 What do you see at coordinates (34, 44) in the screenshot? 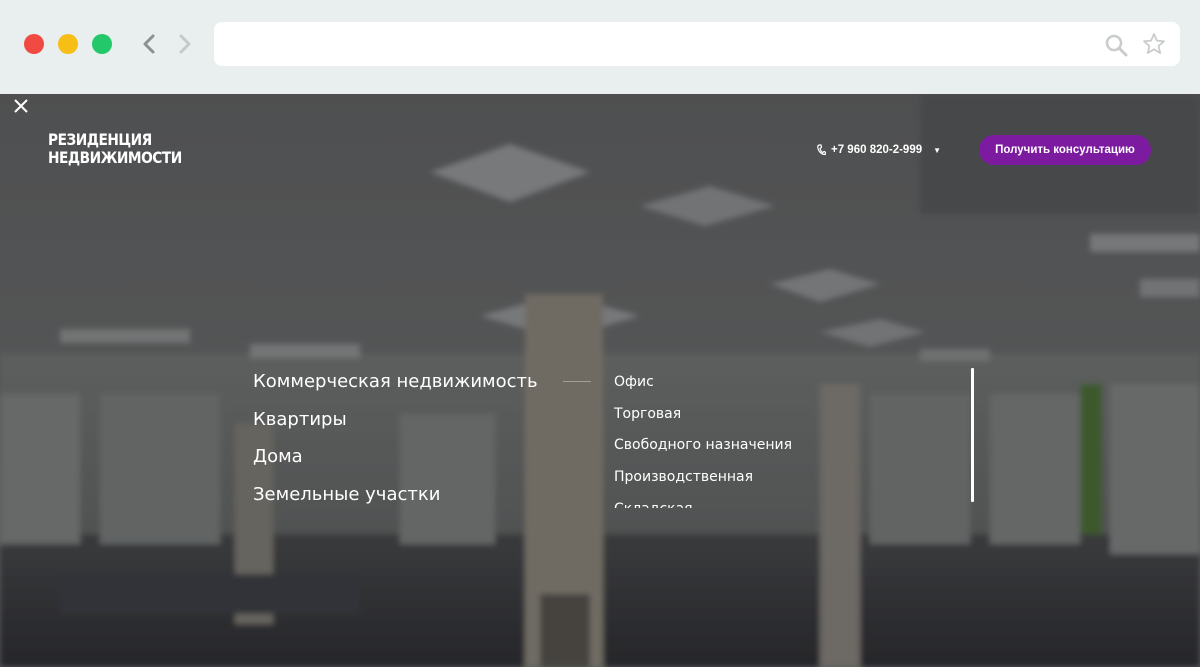
I see `window-close-dot` at bounding box center [34, 44].